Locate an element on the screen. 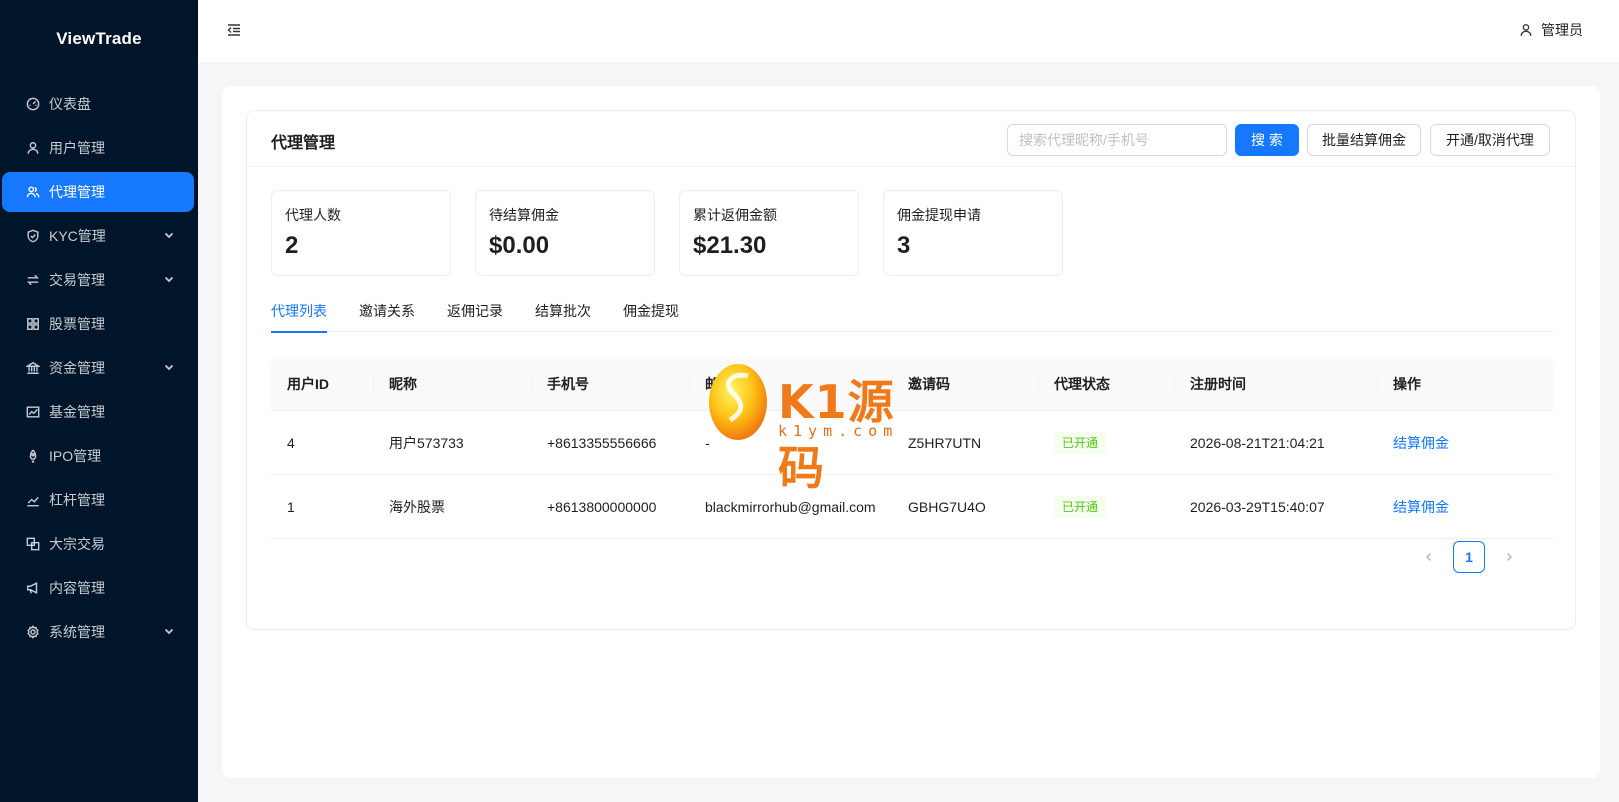  sidebar-item-label: KYC管理 is located at coordinates (77, 236).